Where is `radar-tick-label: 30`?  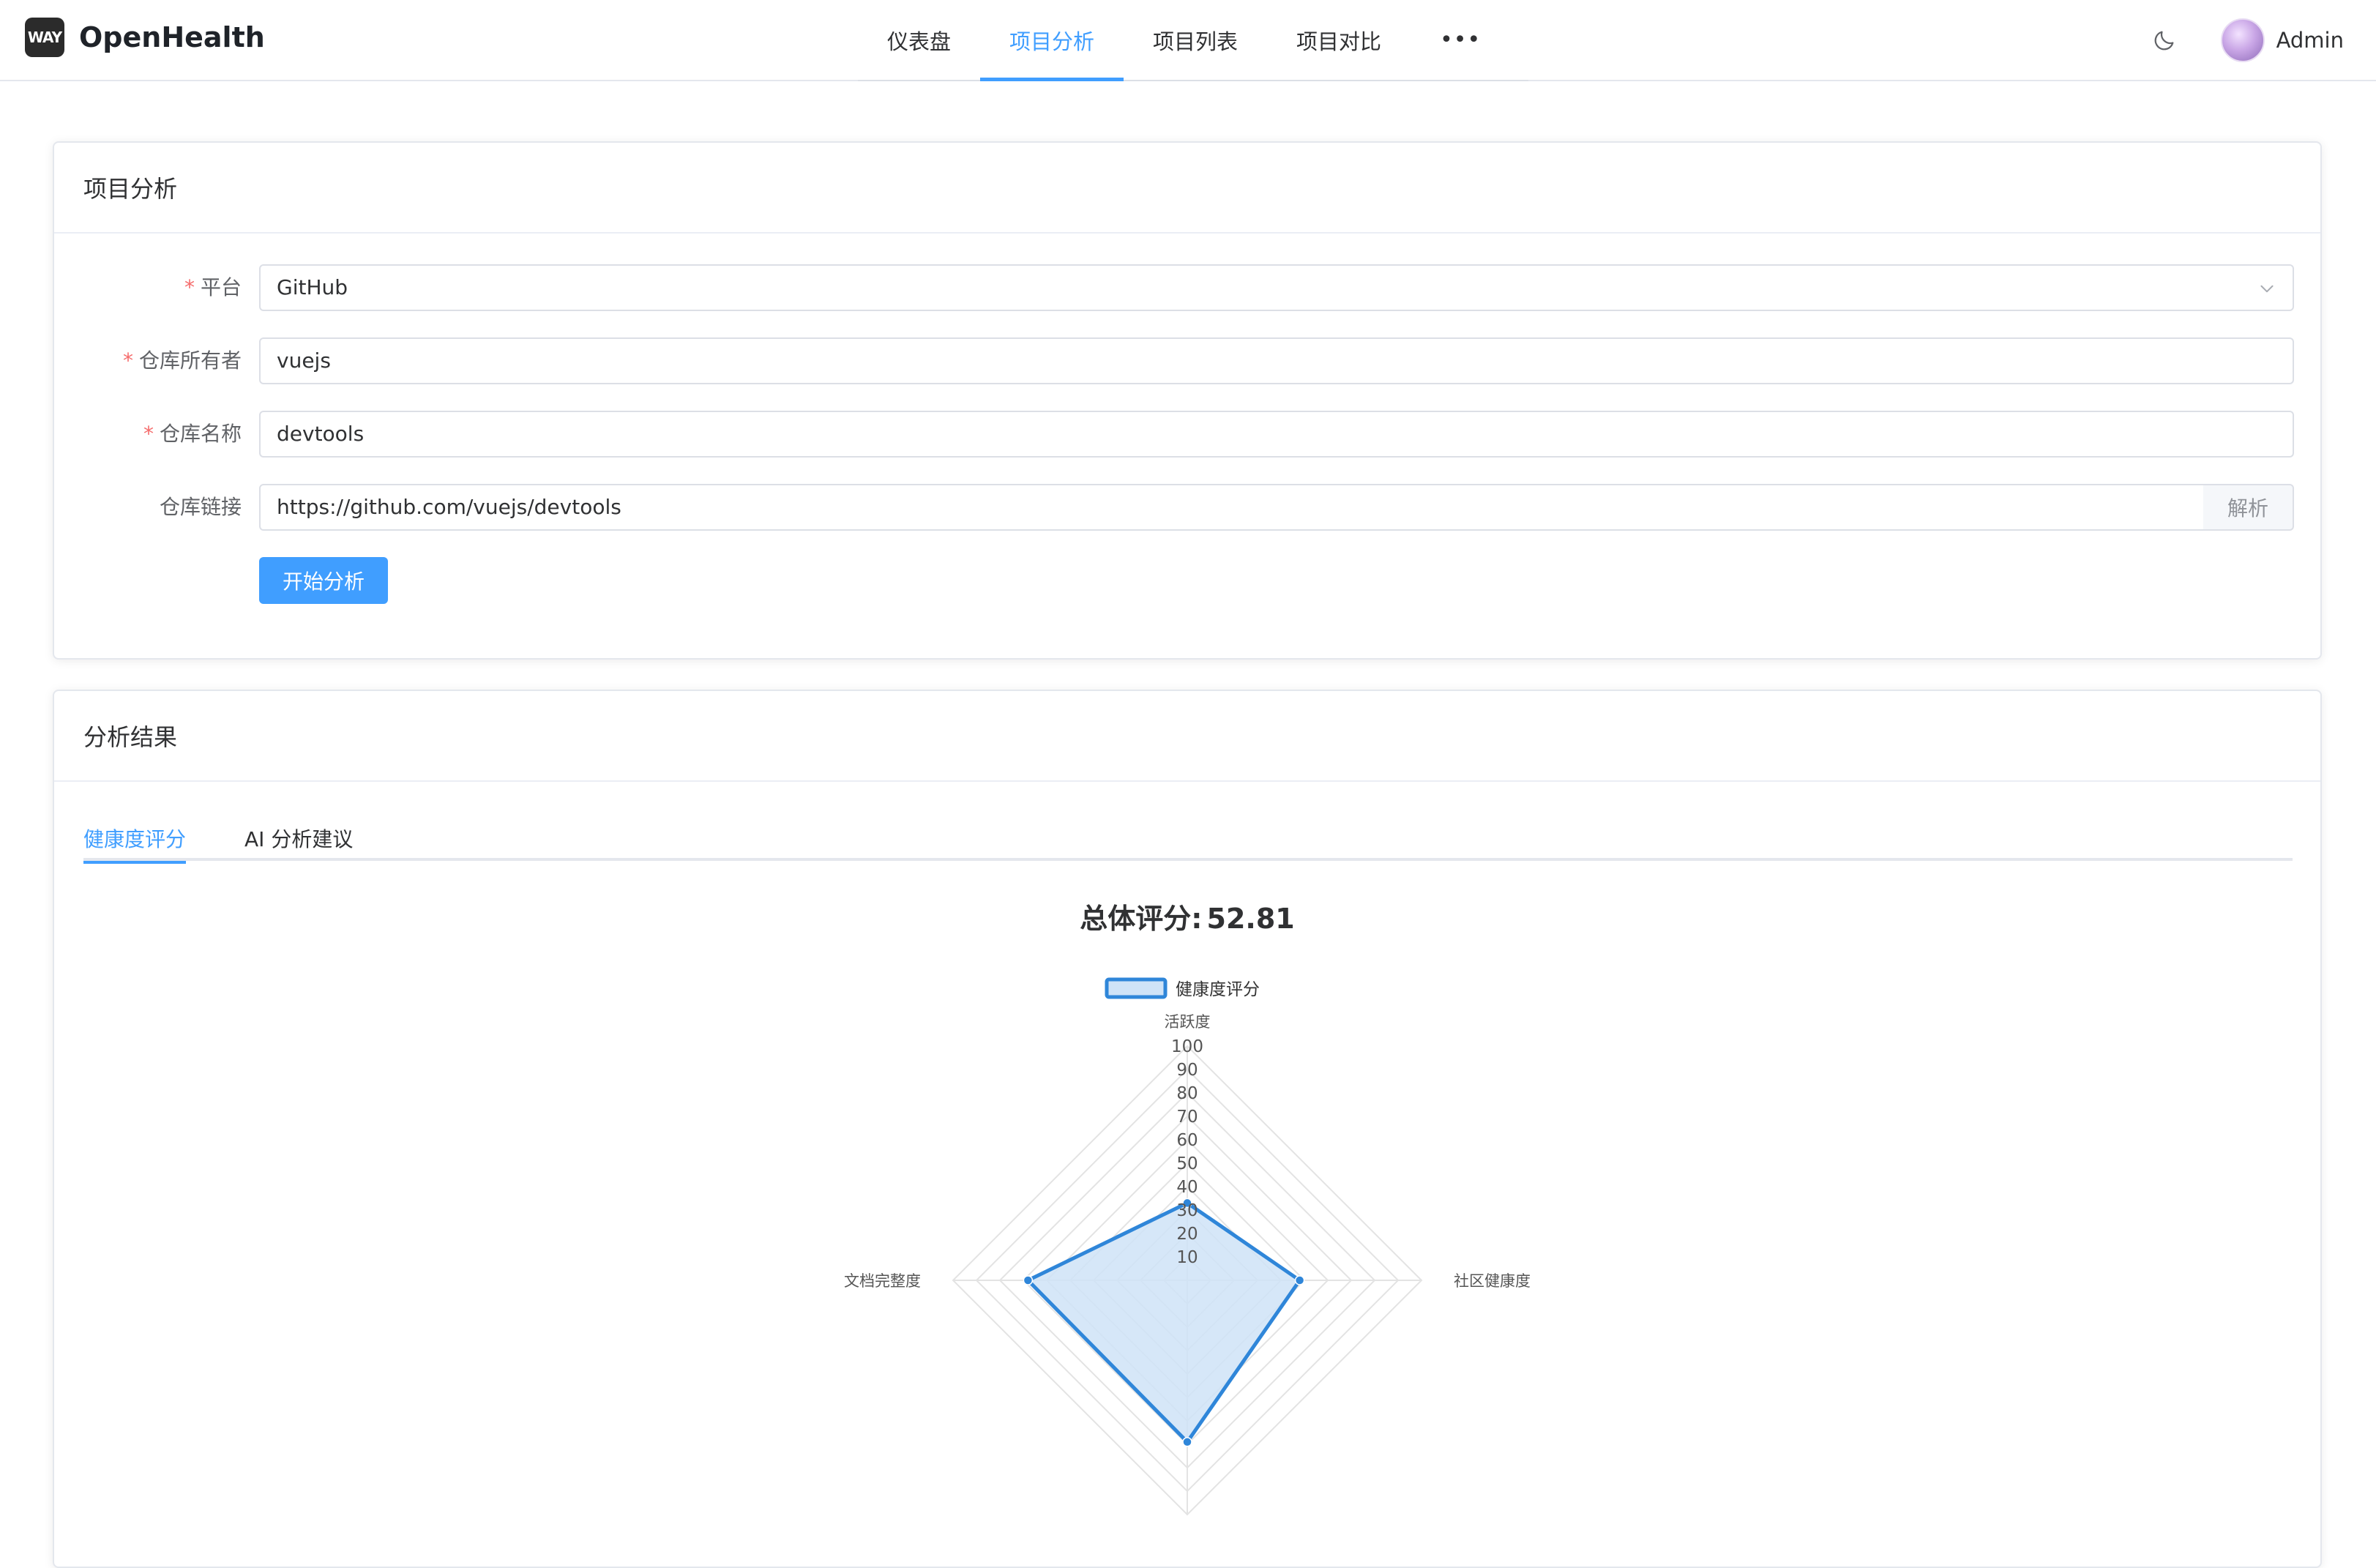
radar-tick-label: 30 is located at coordinates (1187, 1210).